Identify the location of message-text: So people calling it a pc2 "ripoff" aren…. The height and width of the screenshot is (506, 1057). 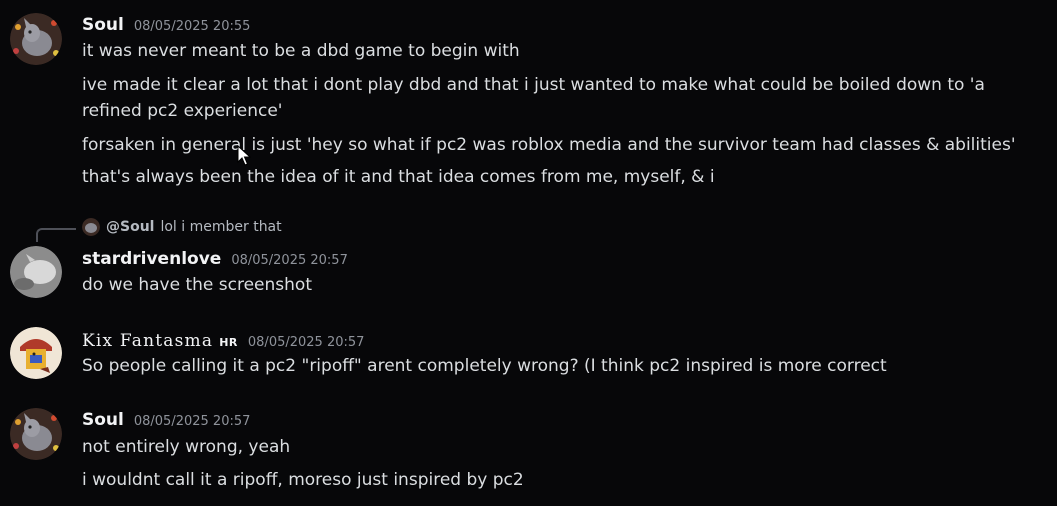
(484, 366).